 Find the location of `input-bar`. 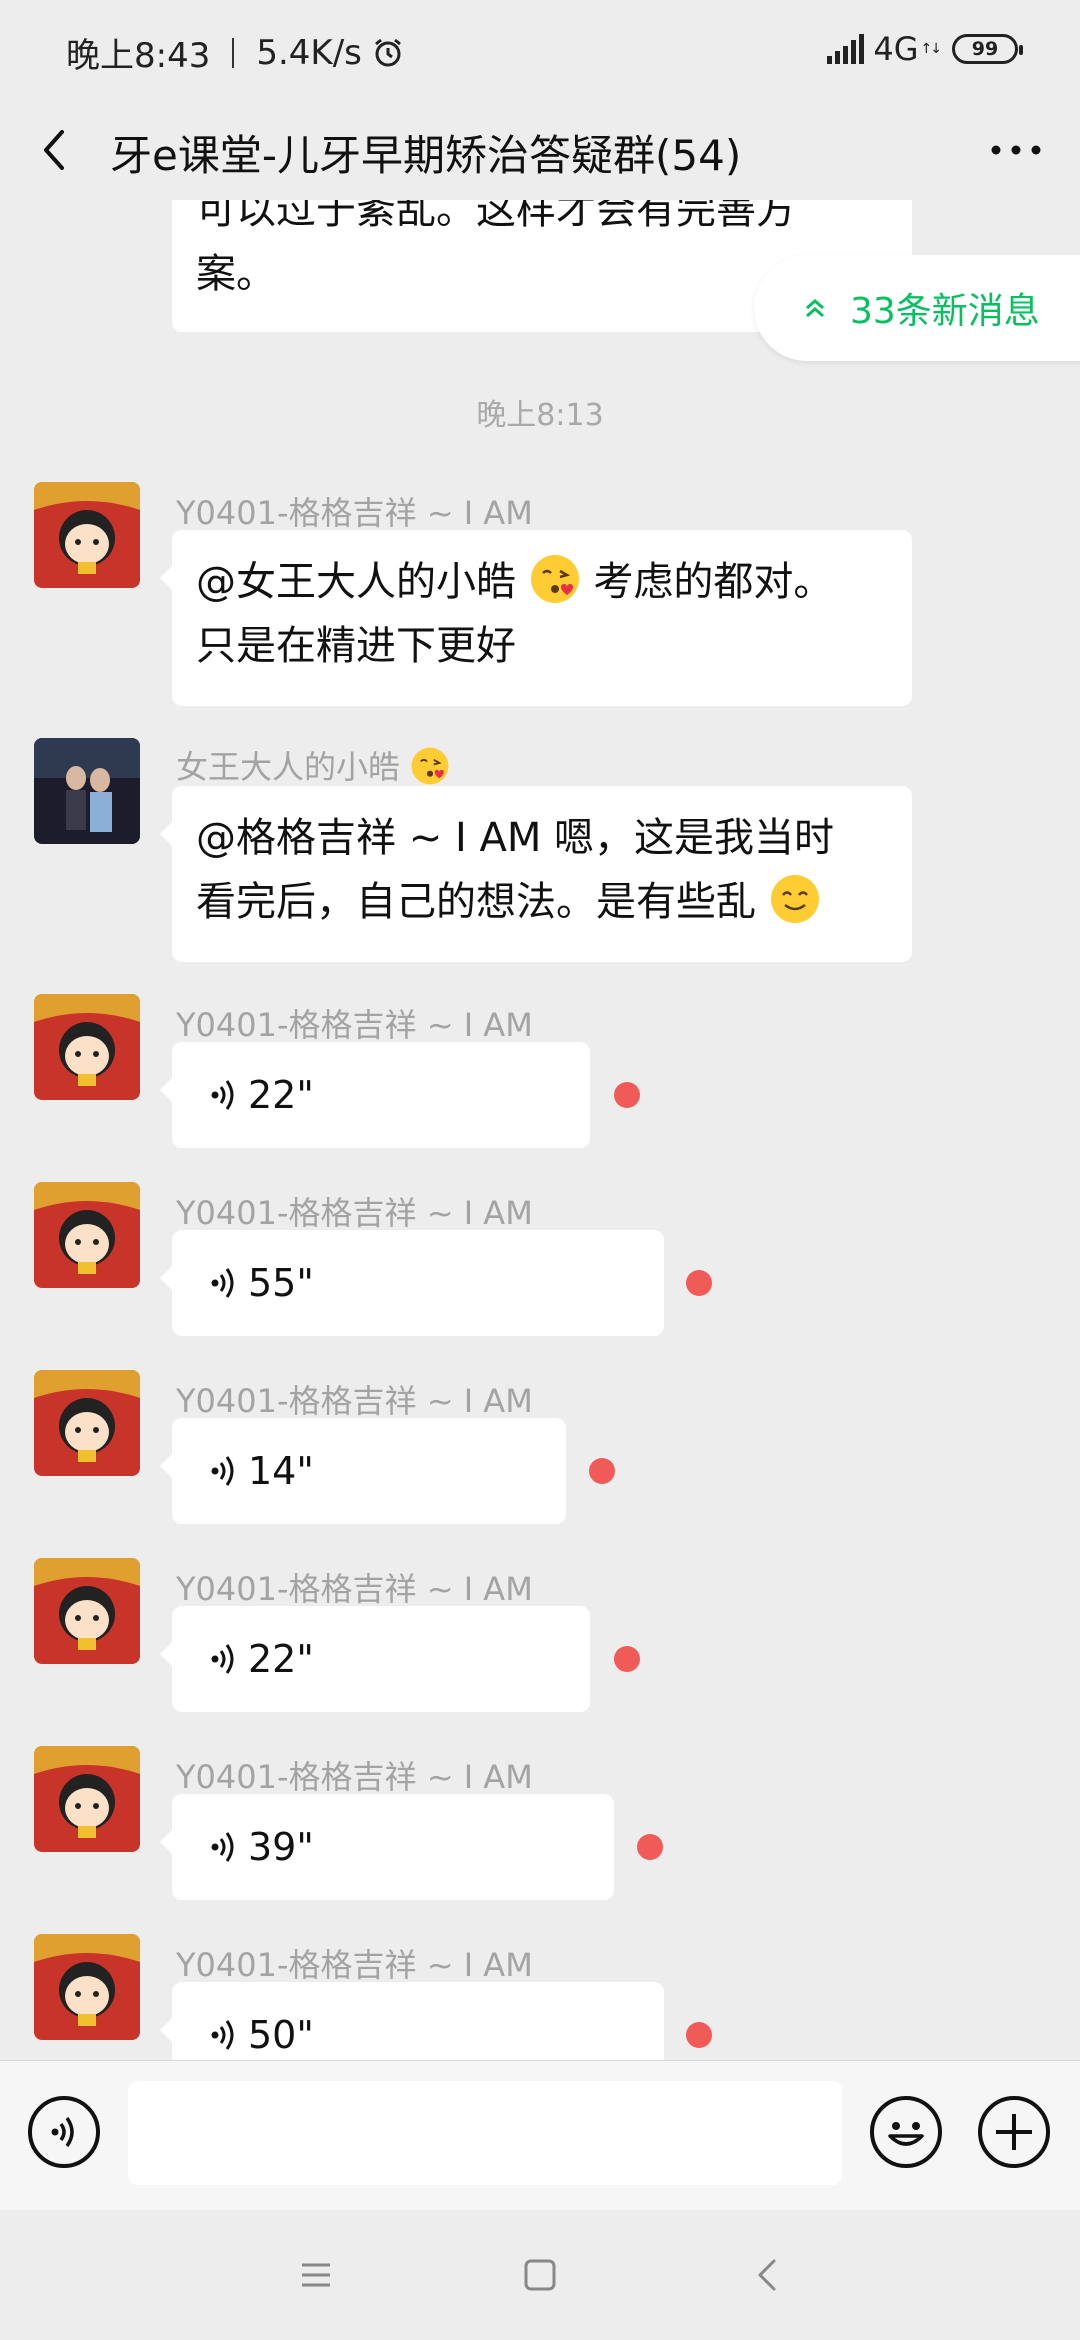

input-bar is located at coordinates (540, 2135).